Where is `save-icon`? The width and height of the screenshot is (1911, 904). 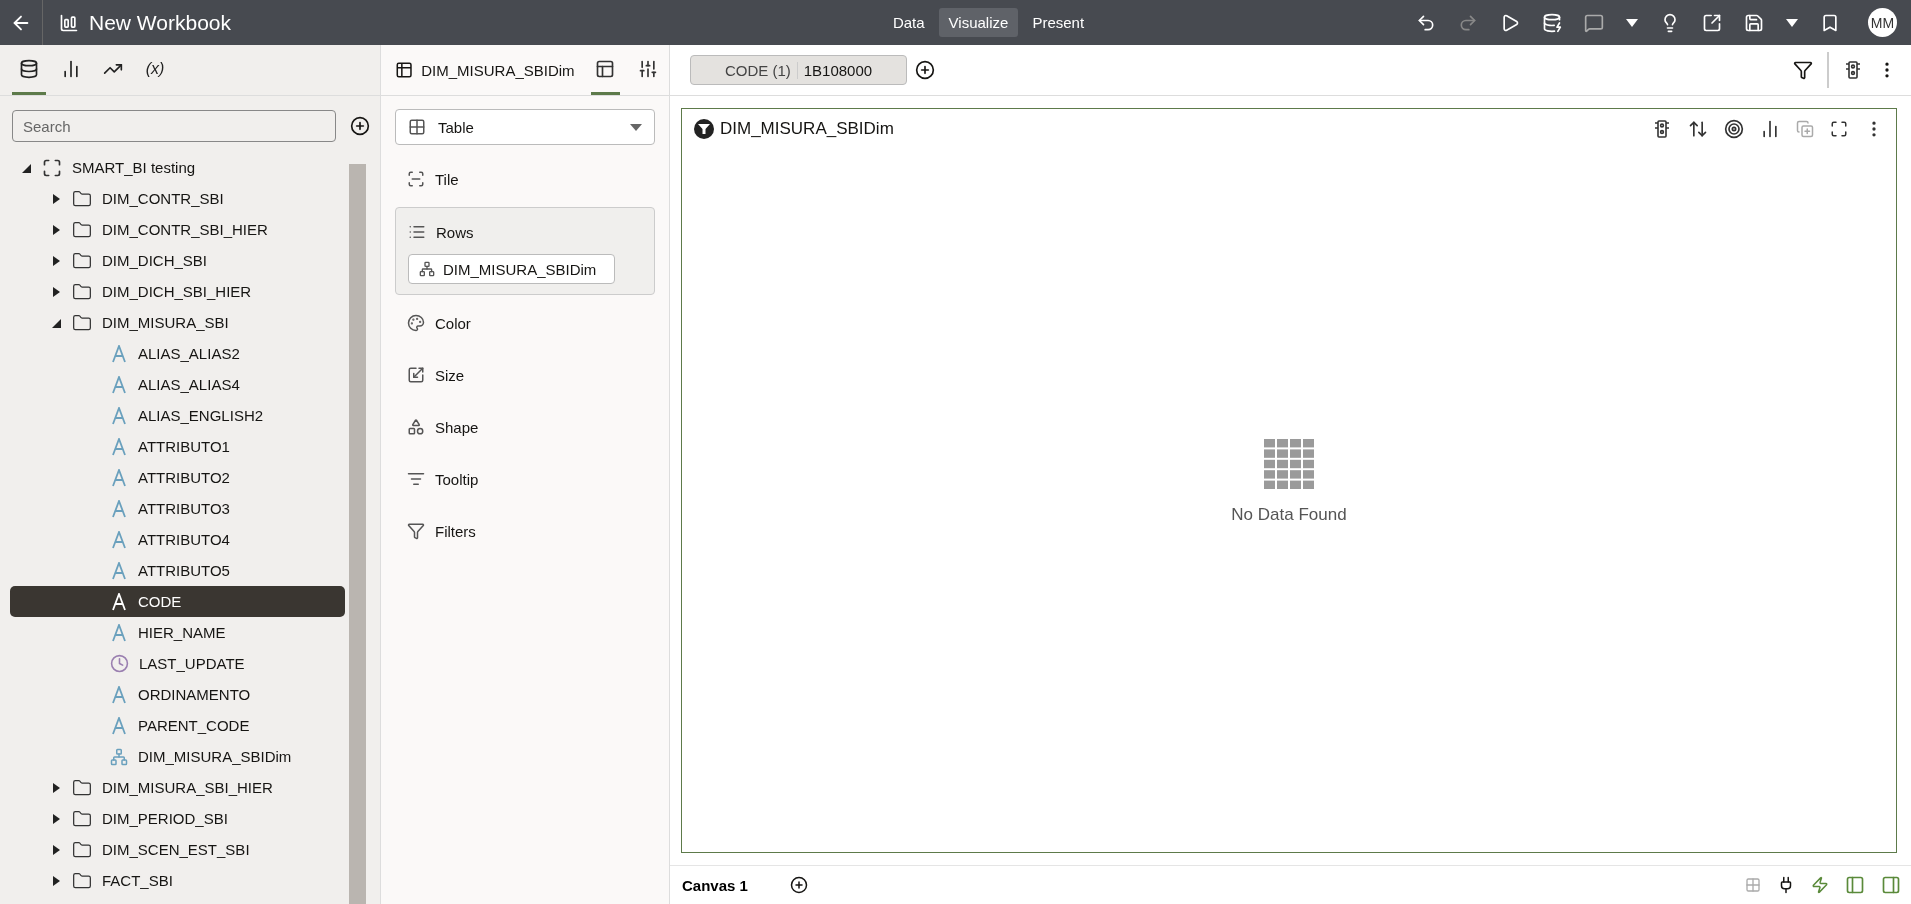 save-icon is located at coordinates (1754, 22).